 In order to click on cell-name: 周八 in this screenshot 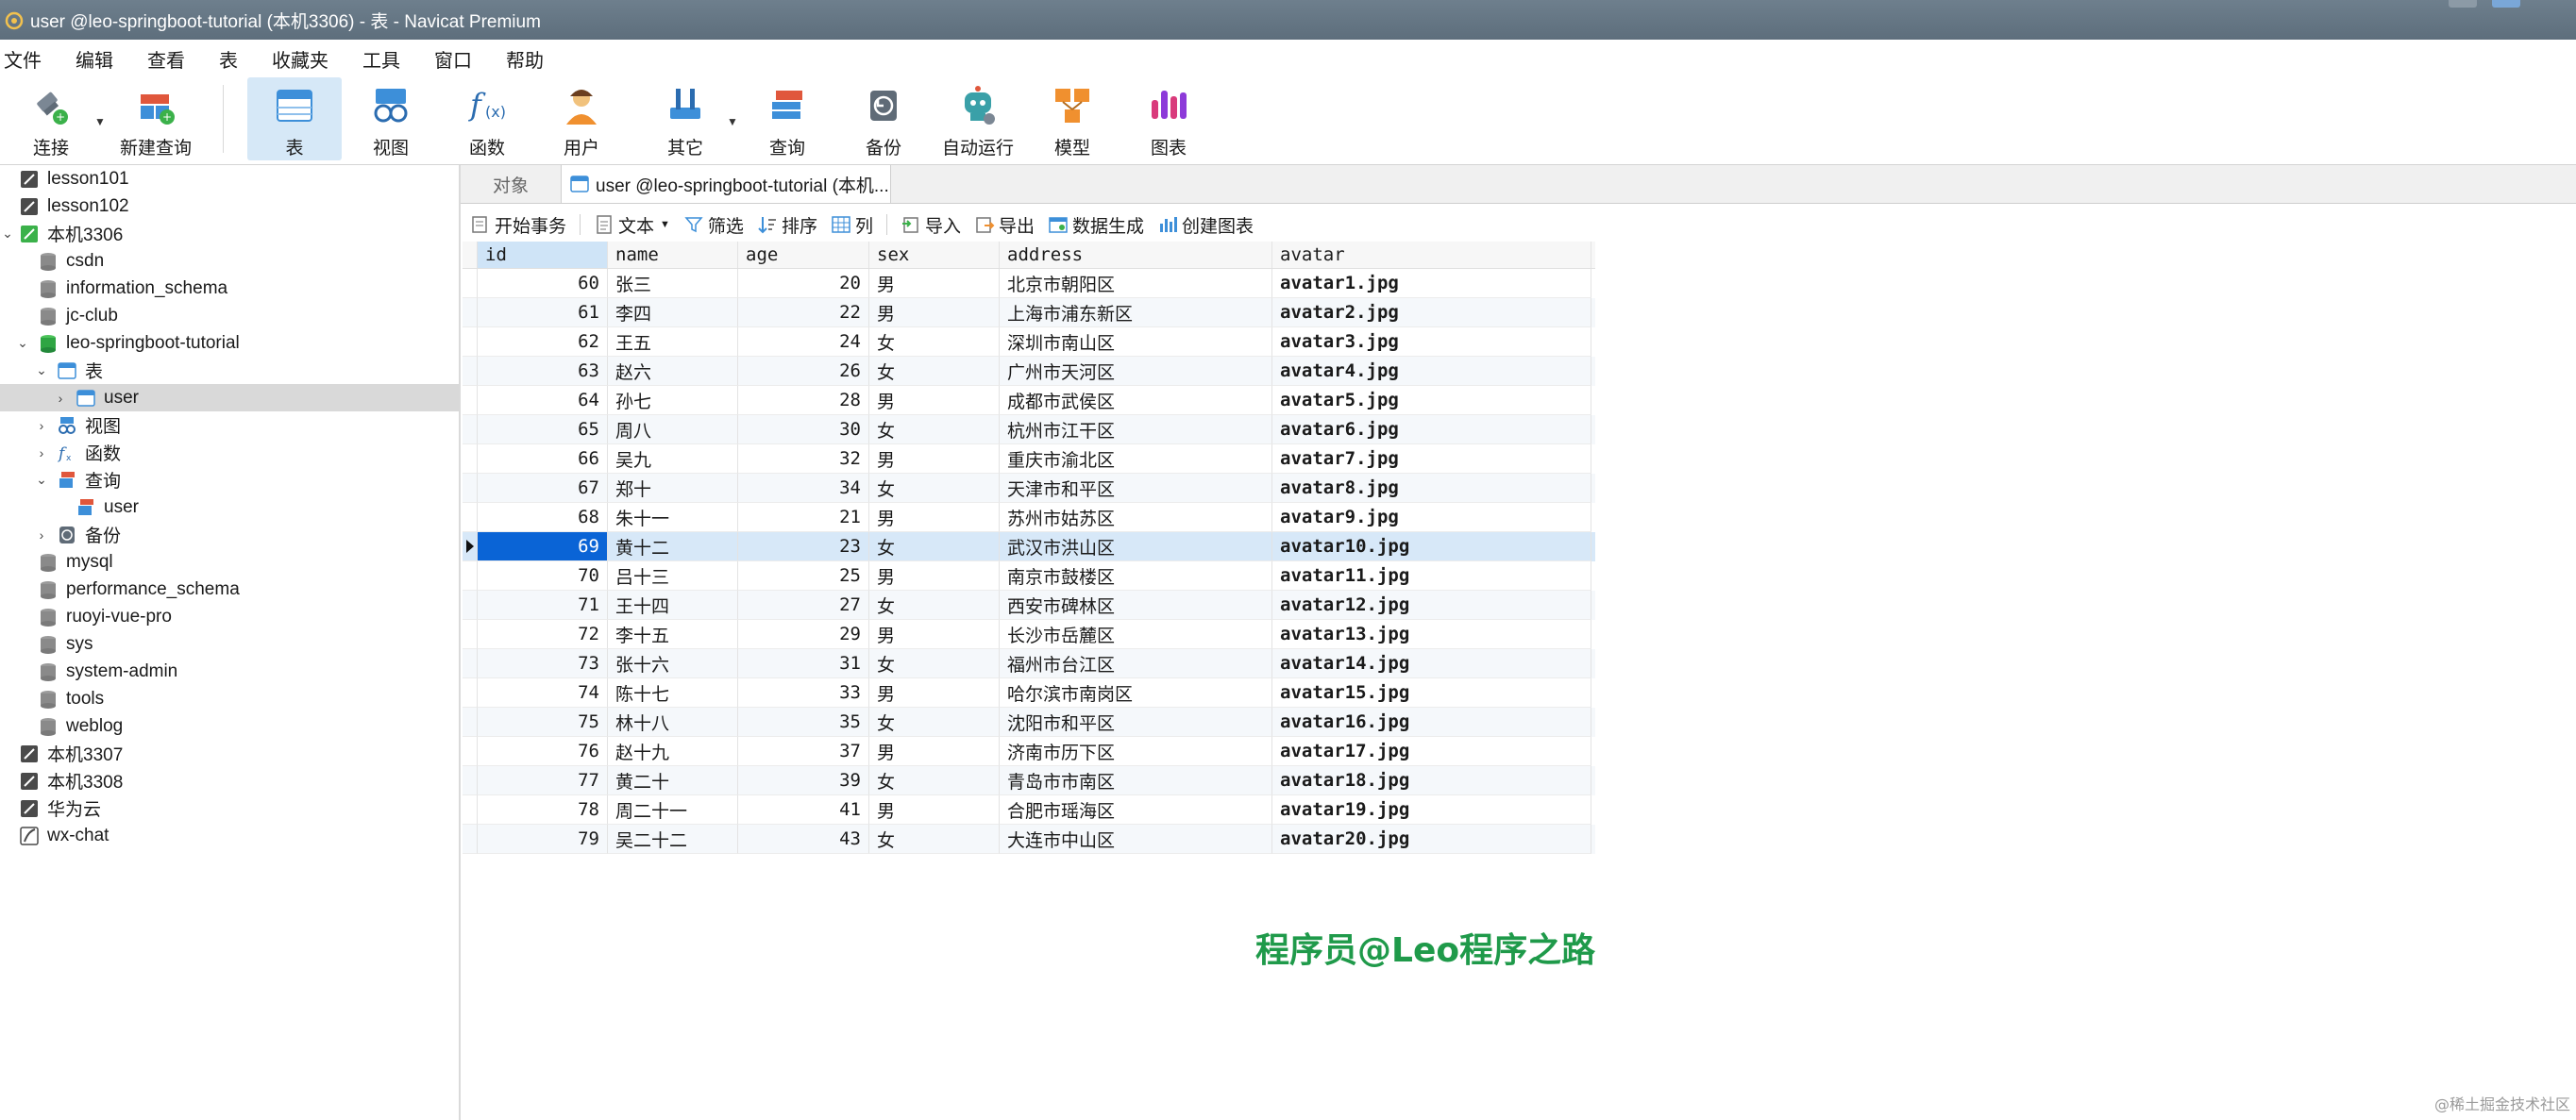, I will do `click(673, 429)`.